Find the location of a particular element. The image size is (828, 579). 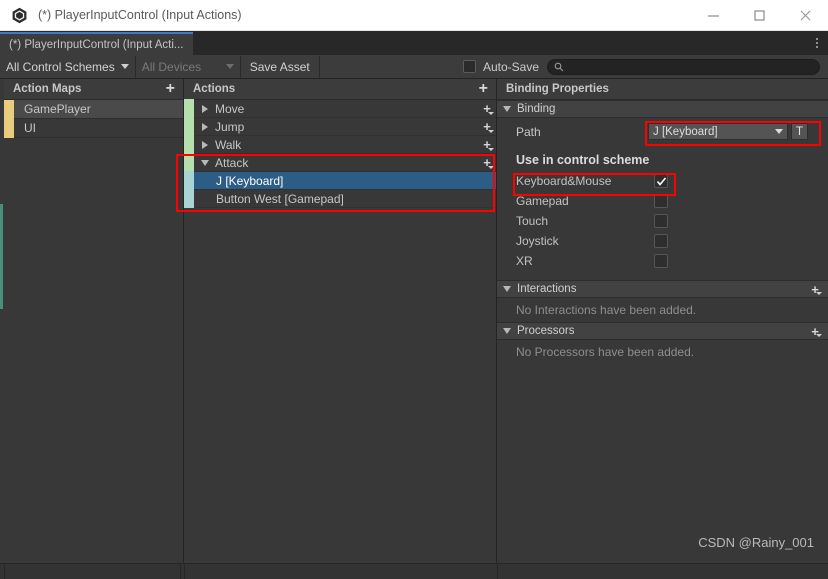

use-in-control-scheme-title: Use in control scheme is located at coordinates (583, 160).